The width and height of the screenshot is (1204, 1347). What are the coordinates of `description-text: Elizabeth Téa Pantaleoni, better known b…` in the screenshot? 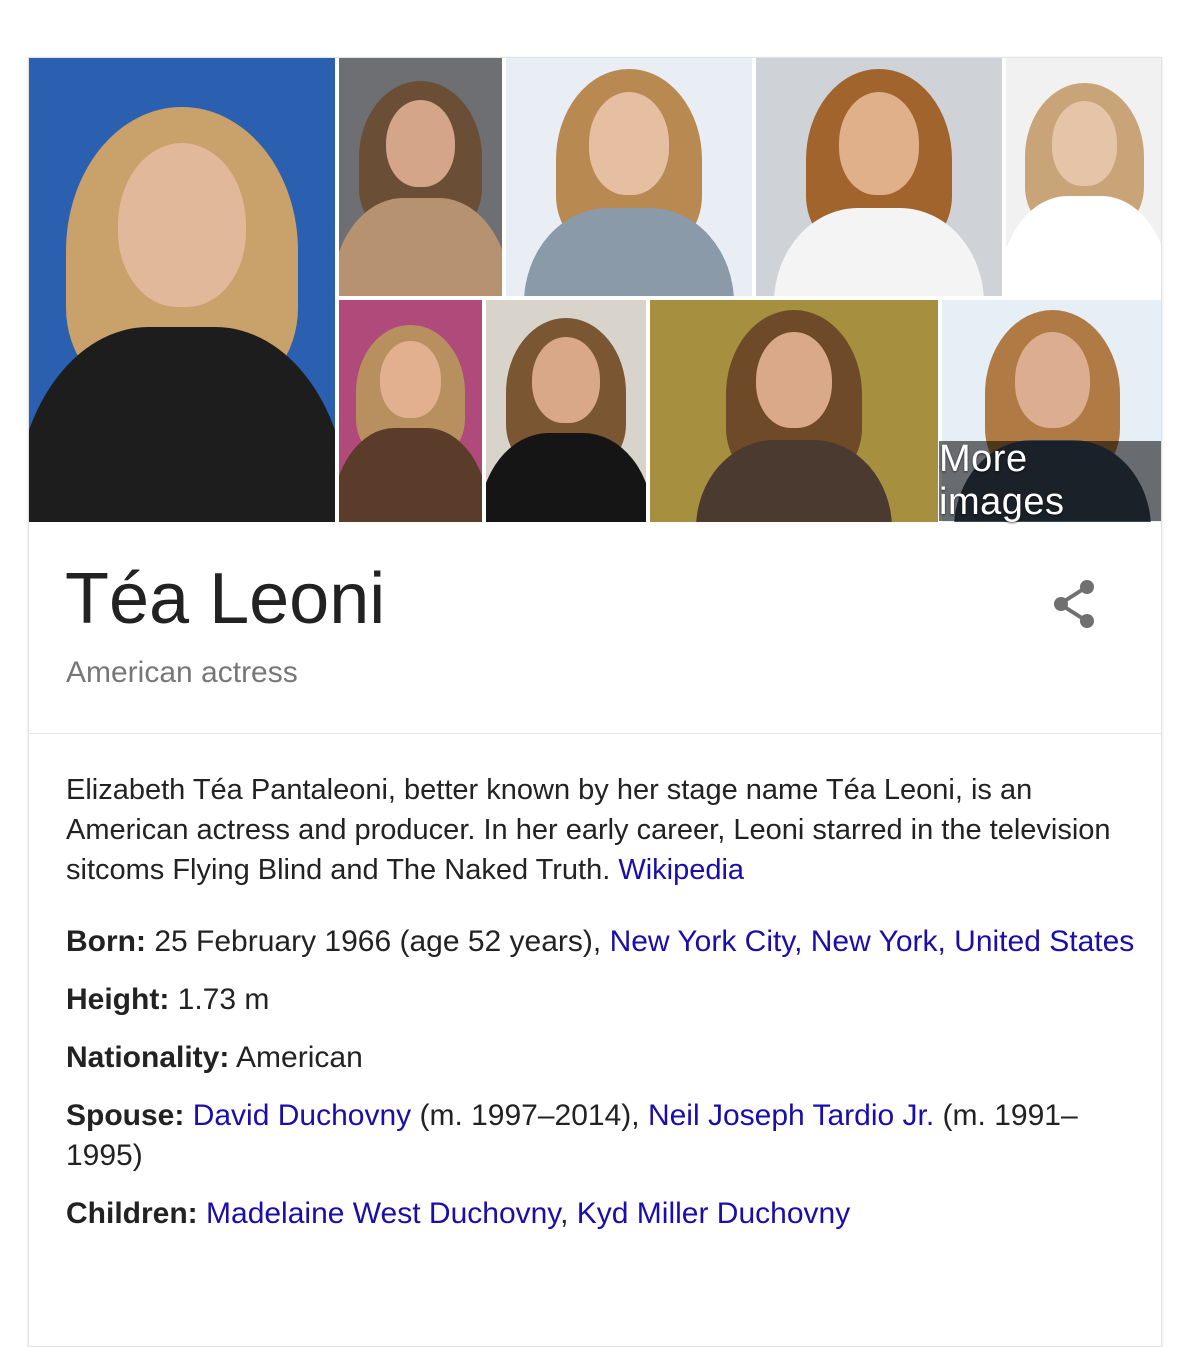 It's located at (588, 830).